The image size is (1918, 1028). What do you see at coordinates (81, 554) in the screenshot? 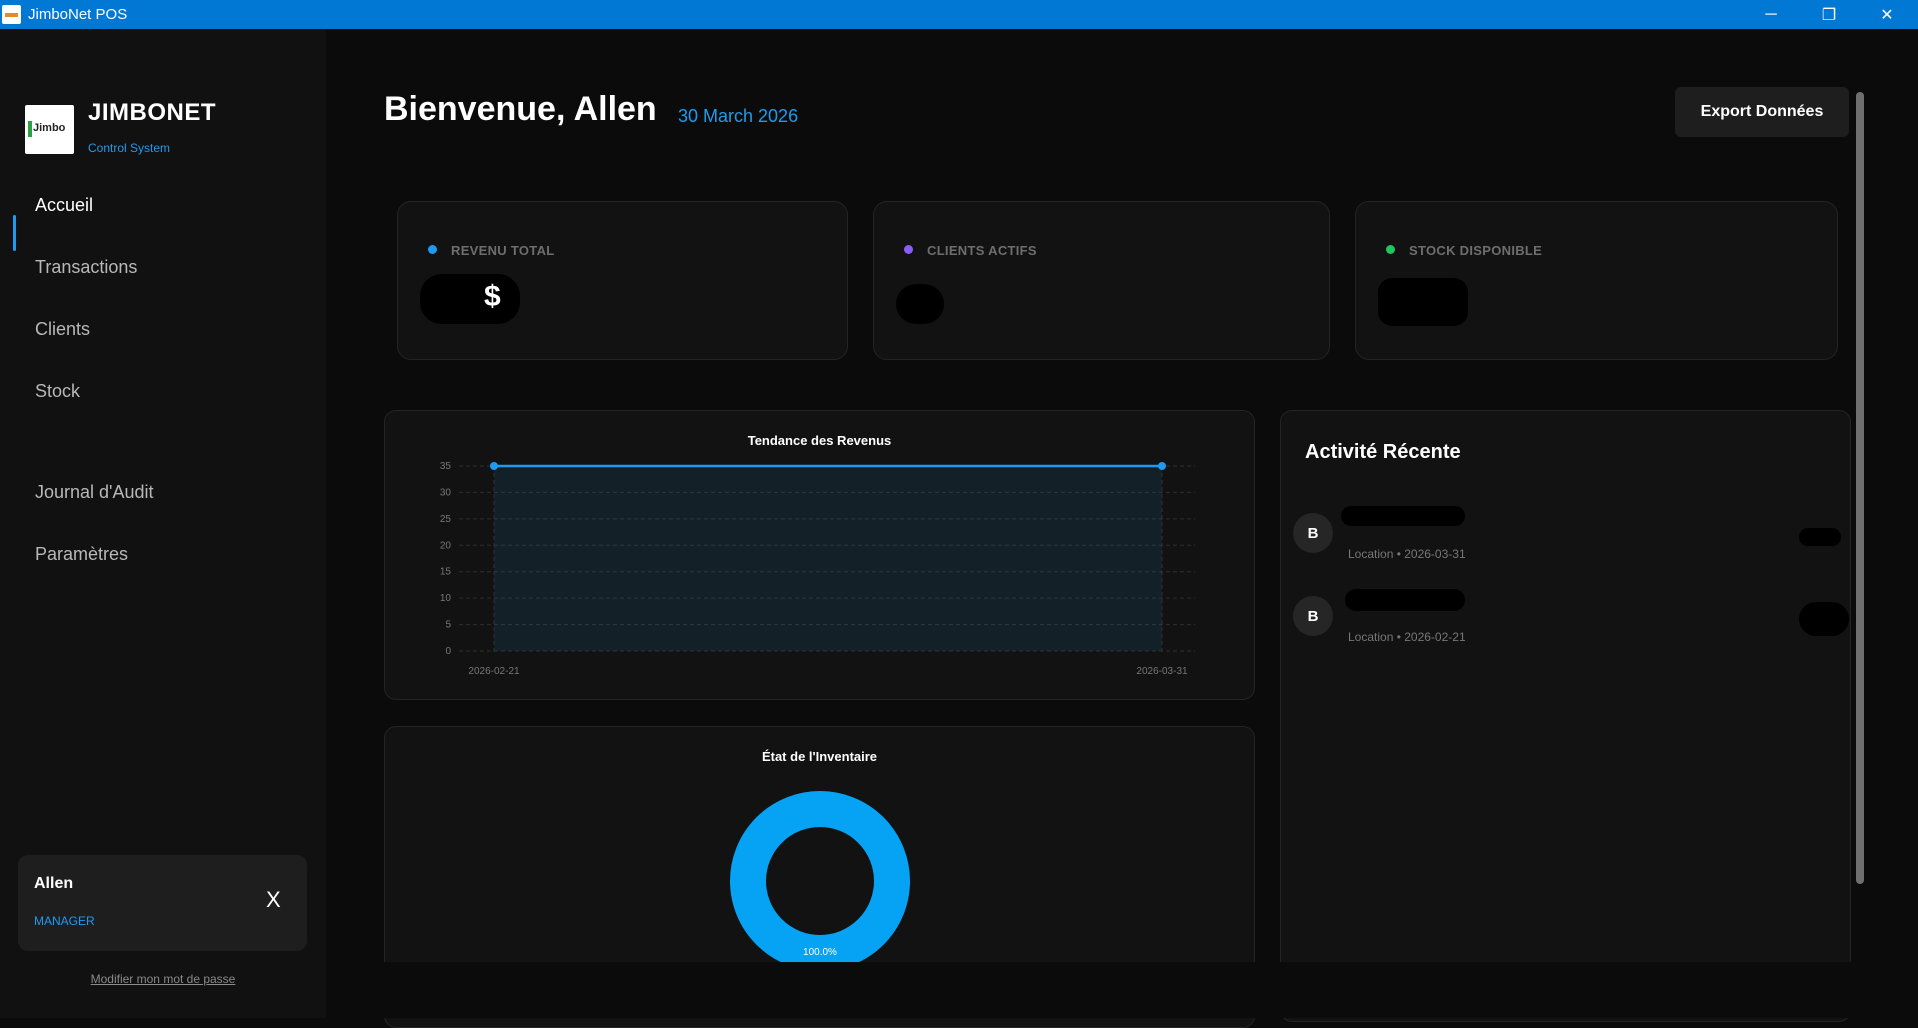
I see `nav-item-parametres: Paramètres` at bounding box center [81, 554].